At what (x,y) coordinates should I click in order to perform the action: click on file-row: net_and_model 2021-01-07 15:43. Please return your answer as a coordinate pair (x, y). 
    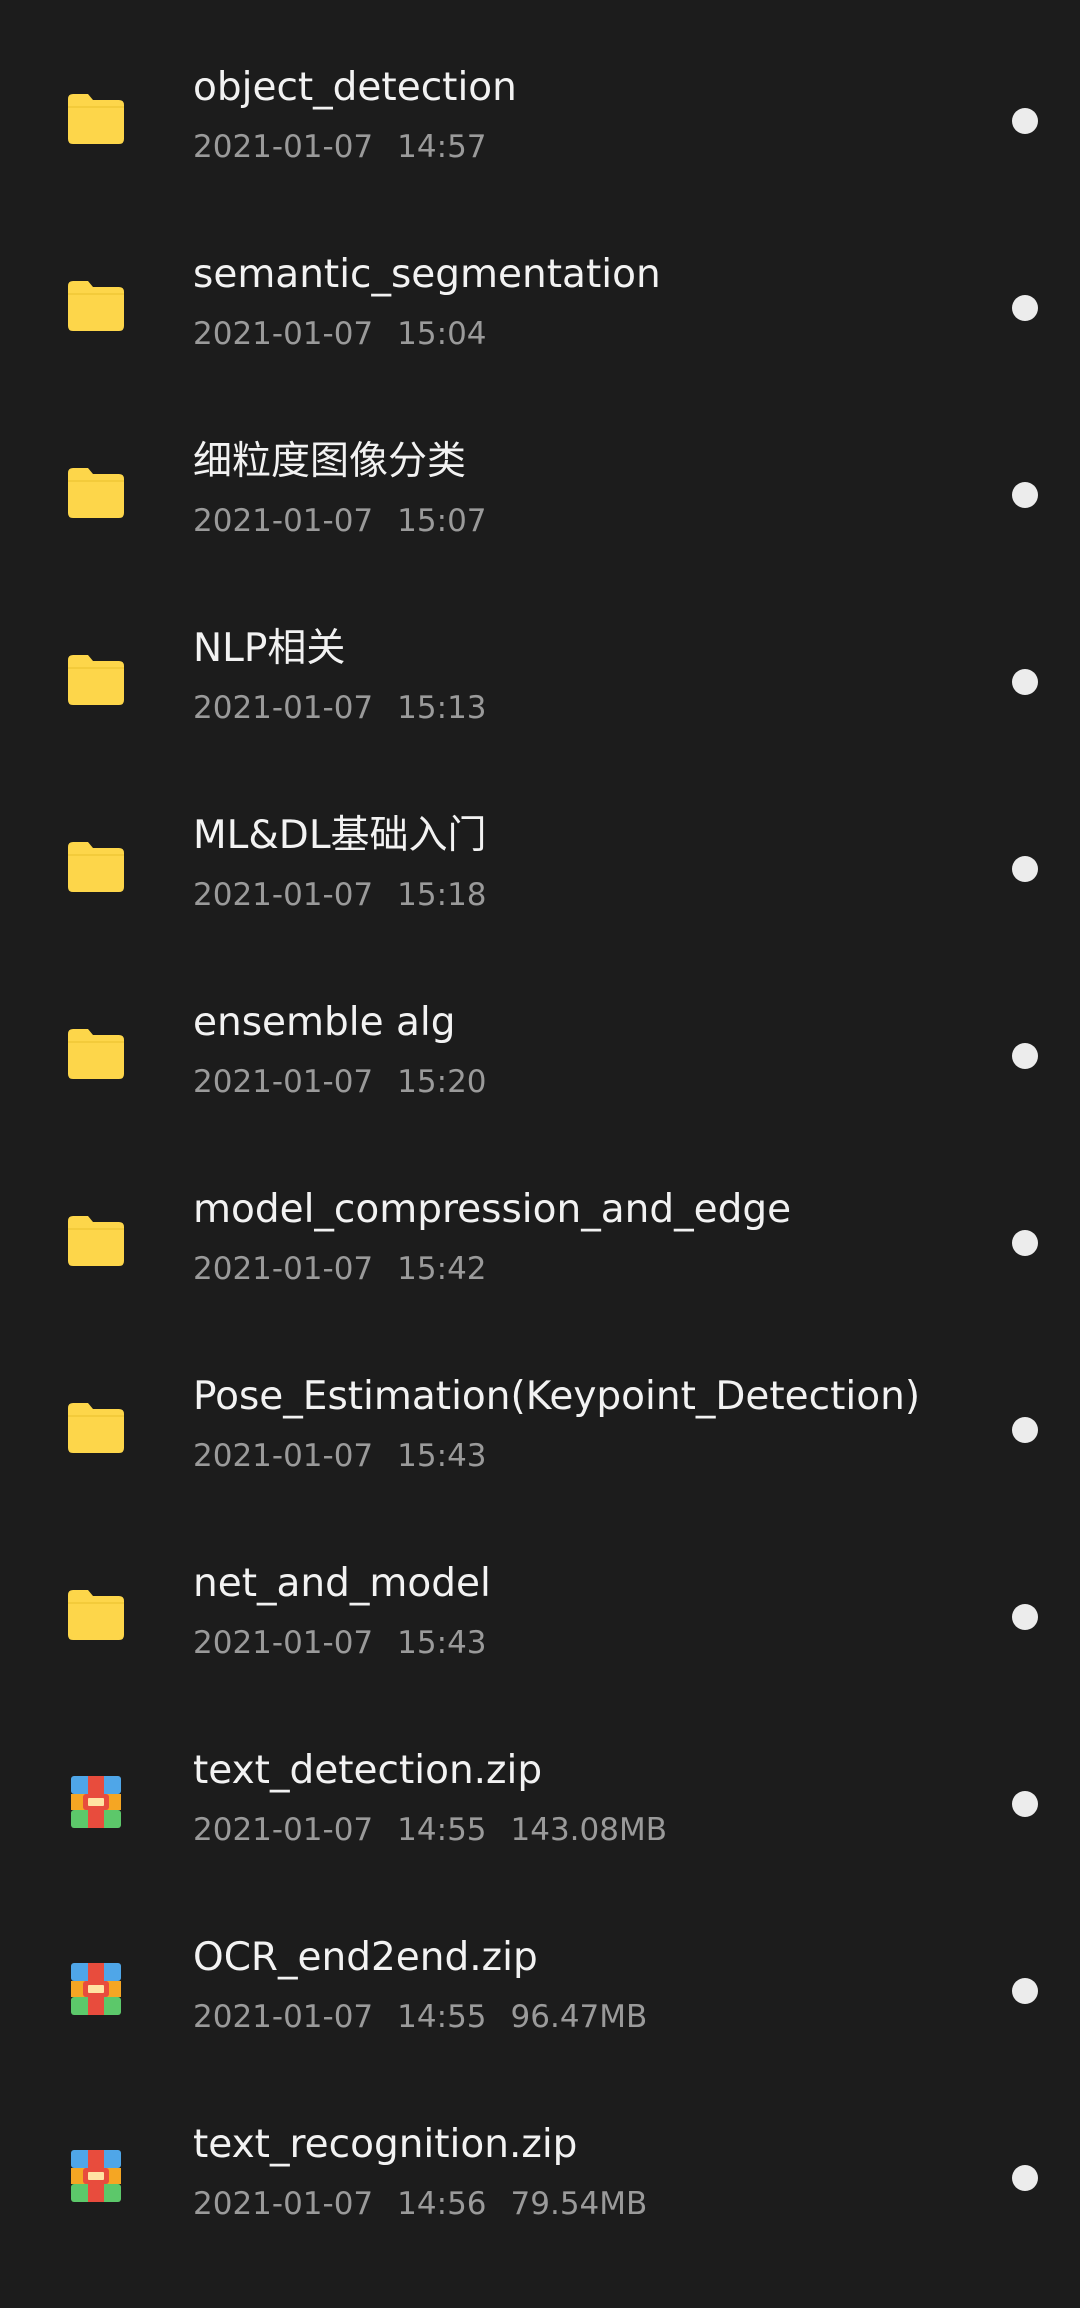
    Looking at the image, I should click on (540, 1617).